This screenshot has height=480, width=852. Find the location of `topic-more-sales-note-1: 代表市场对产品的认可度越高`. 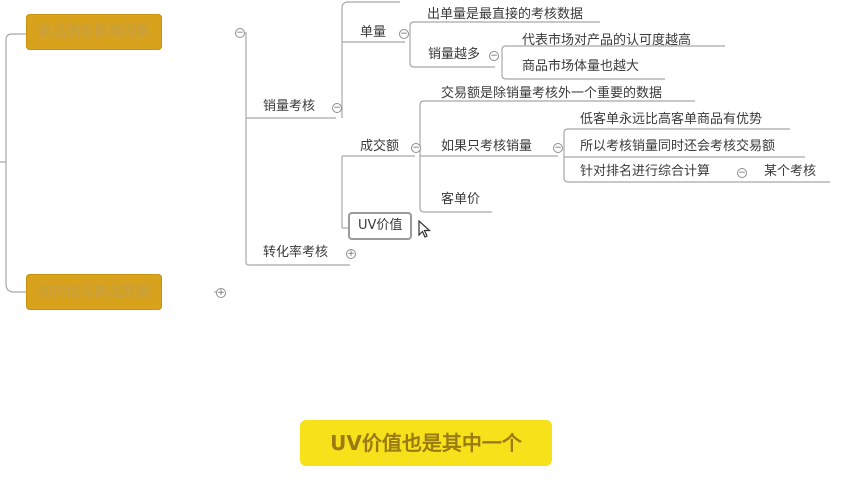

topic-more-sales-note-1: 代表市场对产品的认可度越高 is located at coordinates (606, 41).